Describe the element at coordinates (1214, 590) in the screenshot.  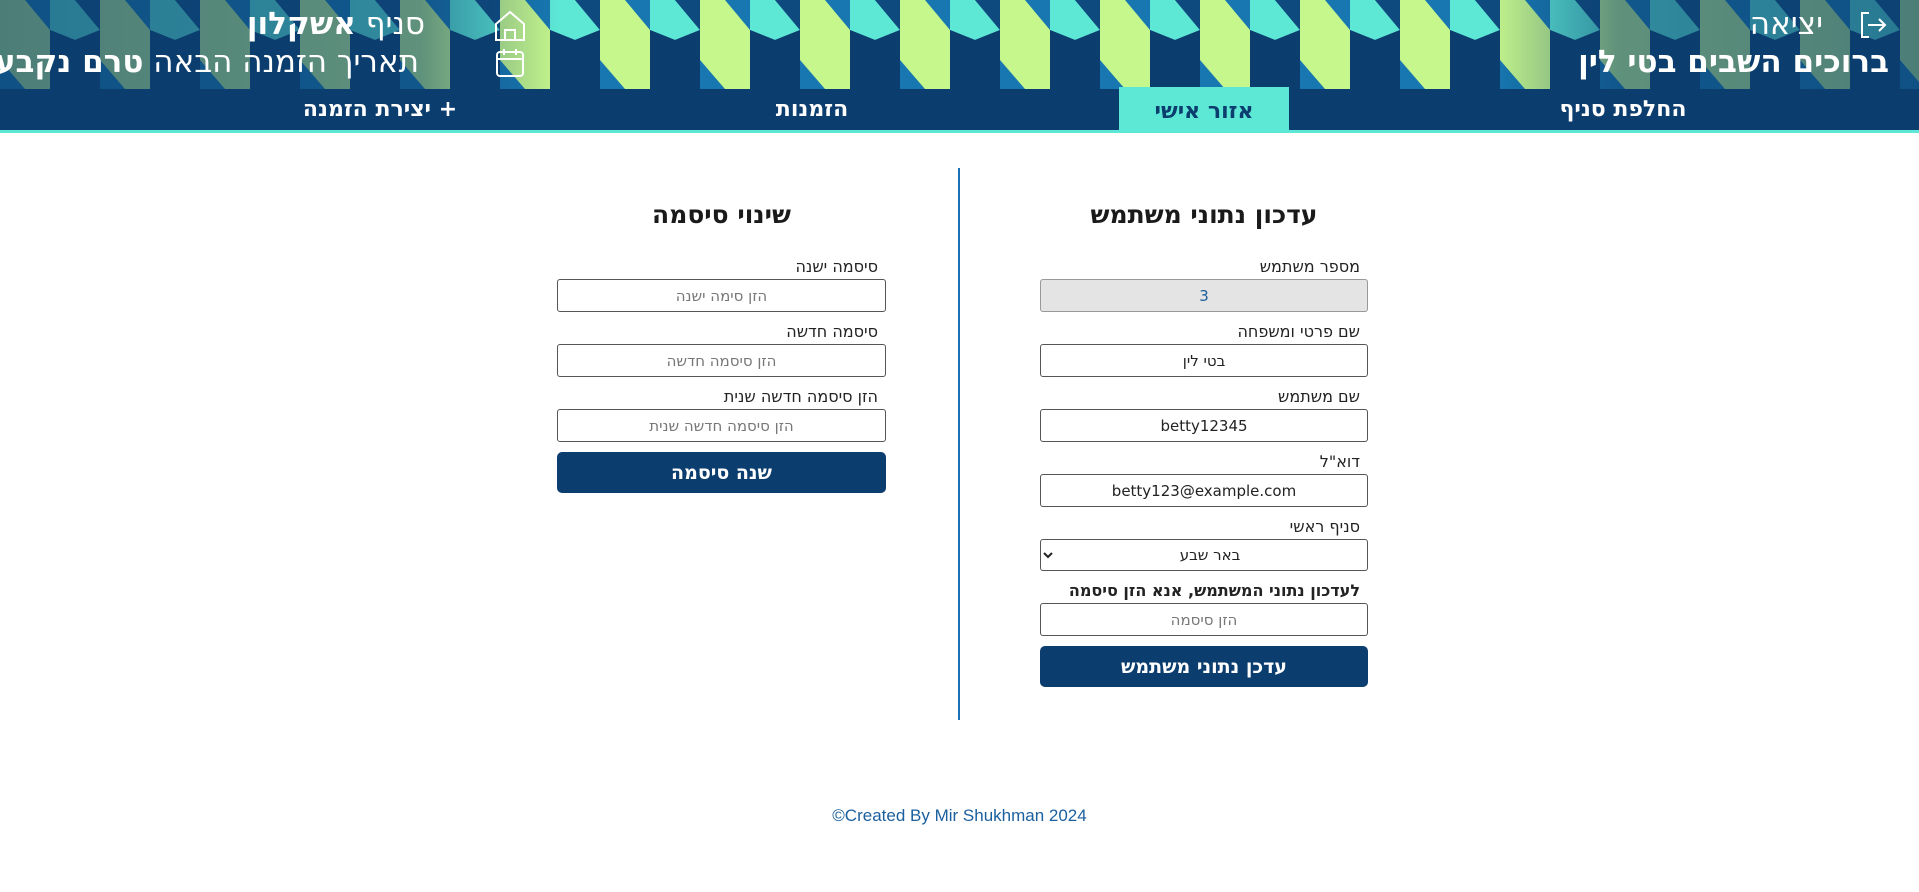
I see `password-prompt-label: לעדכון נתוני המשתמש, אנא הזן סיסמה` at that location.